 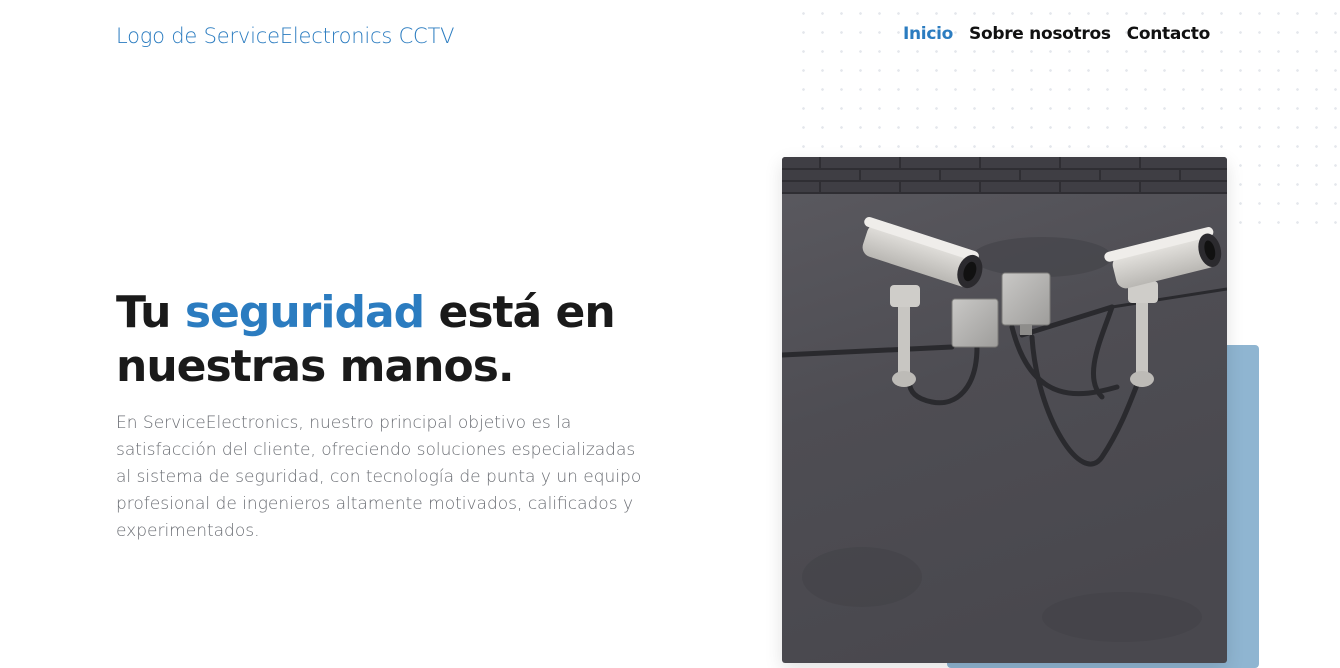 I want to click on hero-title-part1: Tu, so click(x=150, y=312).